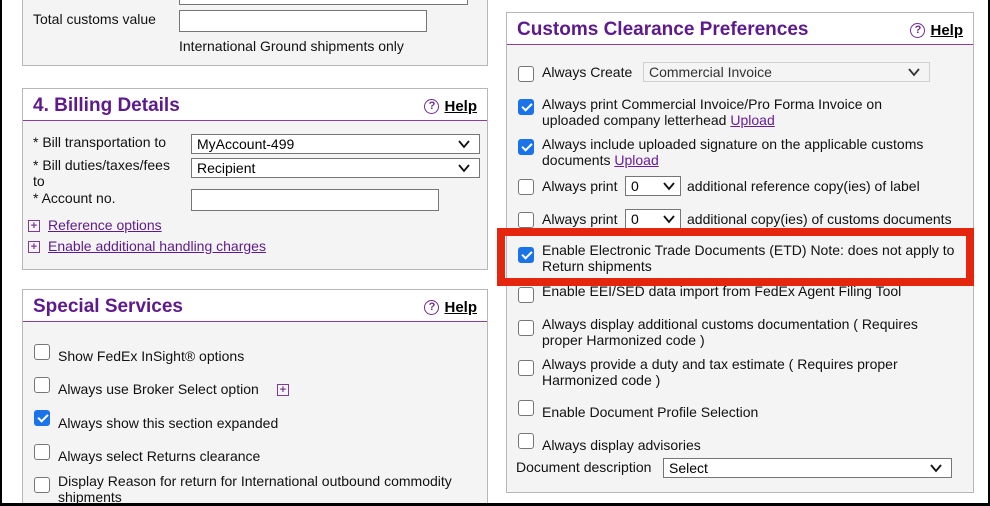 The image size is (990, 506). What do you see at coordinates (335, 144) in the screenshot?
I see `bill-transport-select: MyAccount-499` at bounding box center [335, 144].